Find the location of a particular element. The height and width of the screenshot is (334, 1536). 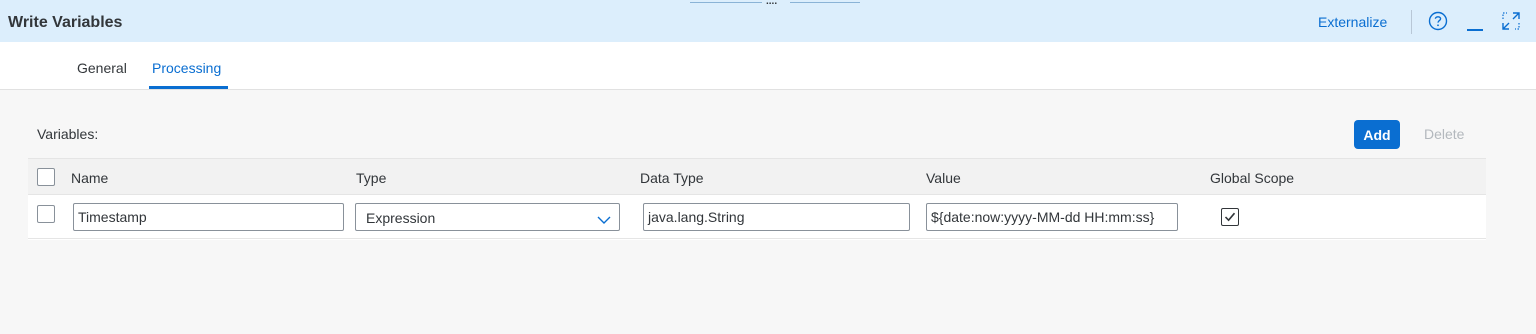

data-type-input: java.lang.String is located at coordinates (776, 217).